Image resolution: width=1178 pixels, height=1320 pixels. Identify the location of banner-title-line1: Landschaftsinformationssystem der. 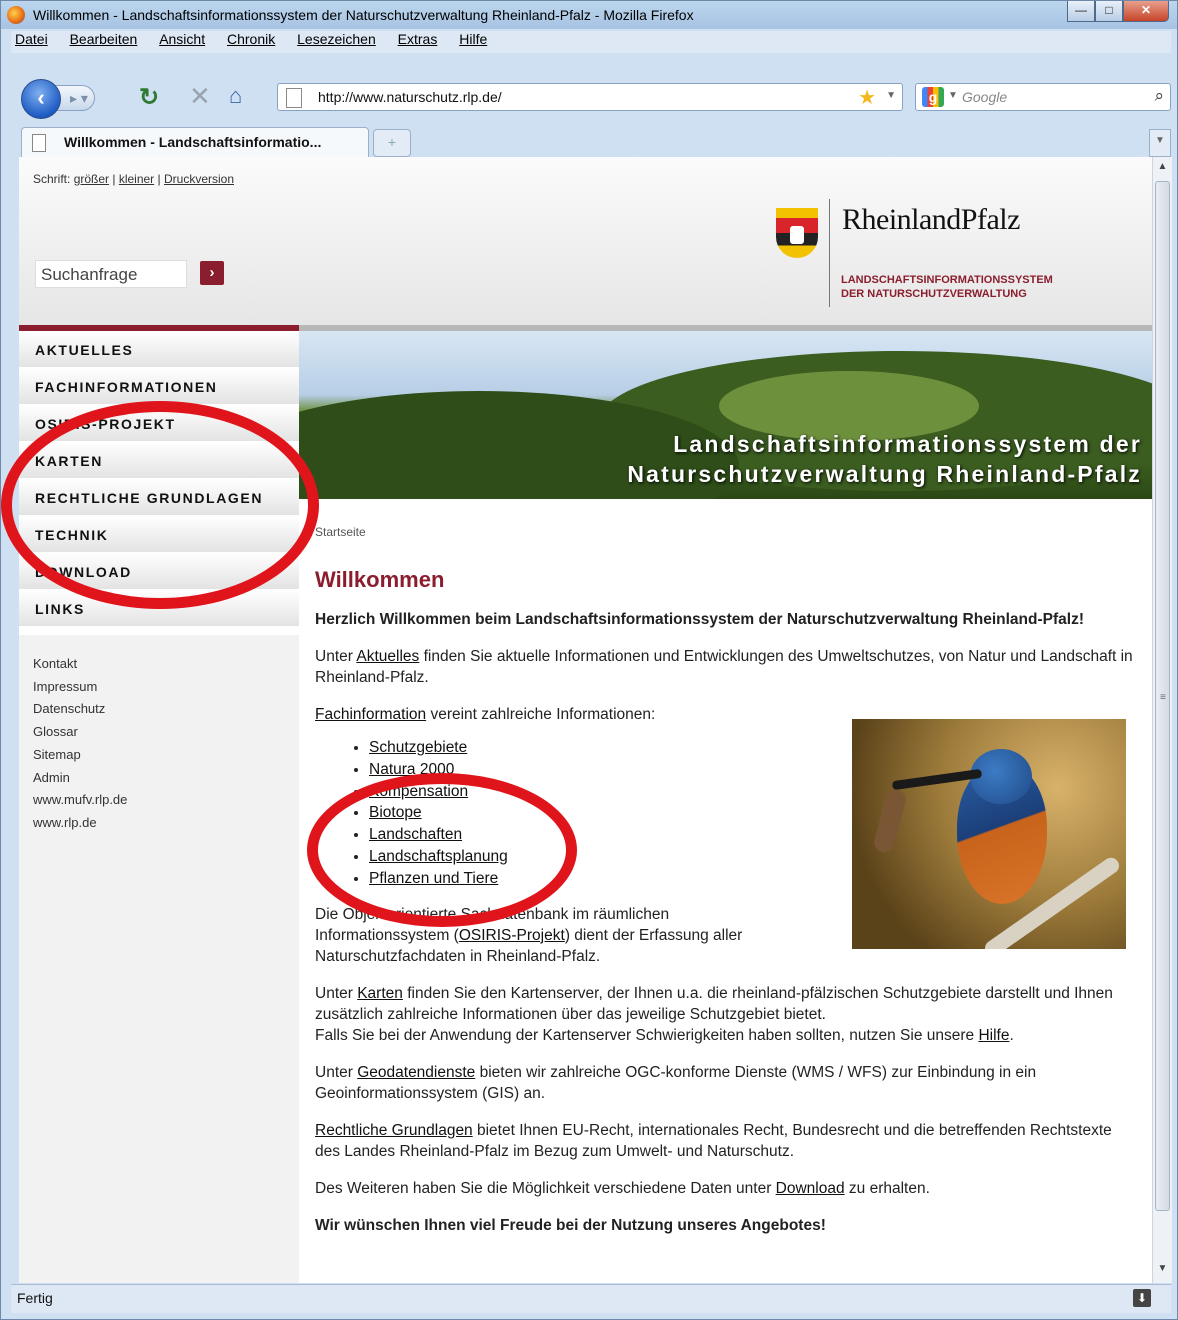
(907, 444).